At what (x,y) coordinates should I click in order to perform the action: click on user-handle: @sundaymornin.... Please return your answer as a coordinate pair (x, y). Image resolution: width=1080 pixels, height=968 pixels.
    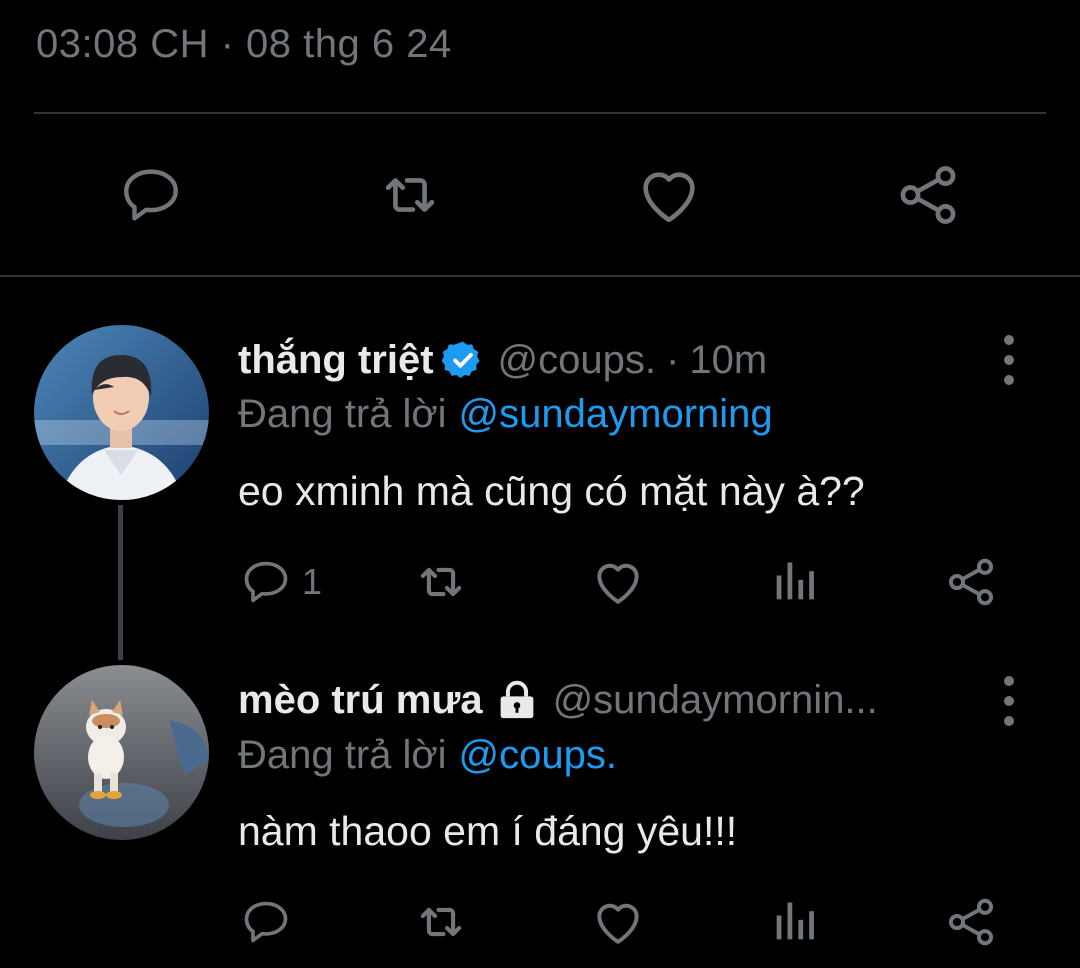
    Looking at the image, I should click on (715, 700).